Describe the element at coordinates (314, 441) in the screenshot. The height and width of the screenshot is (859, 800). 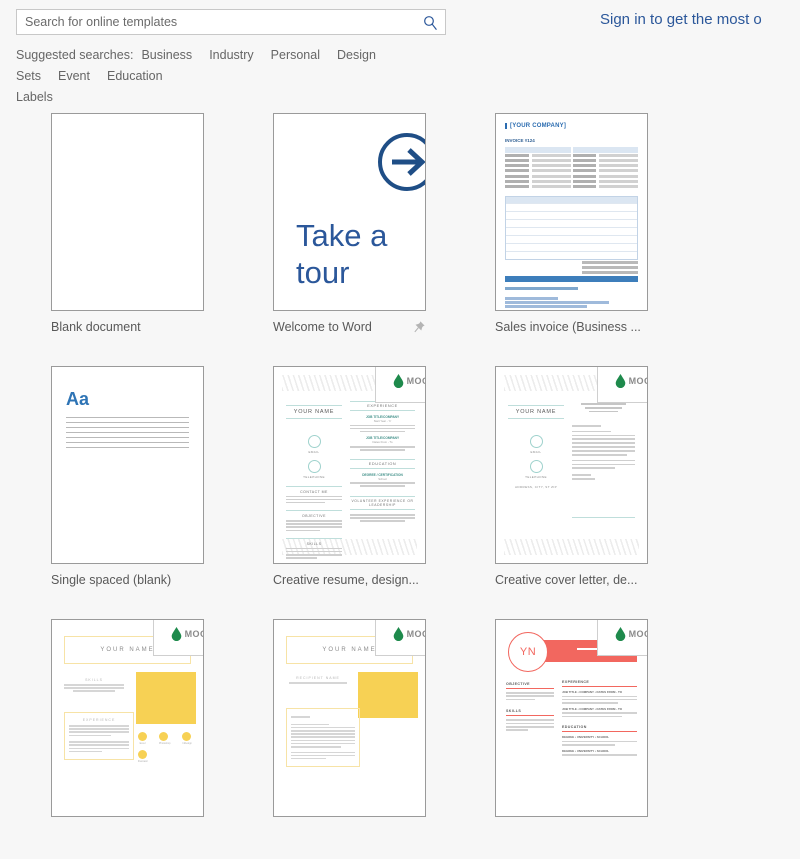
I see `email-icon` at that location.